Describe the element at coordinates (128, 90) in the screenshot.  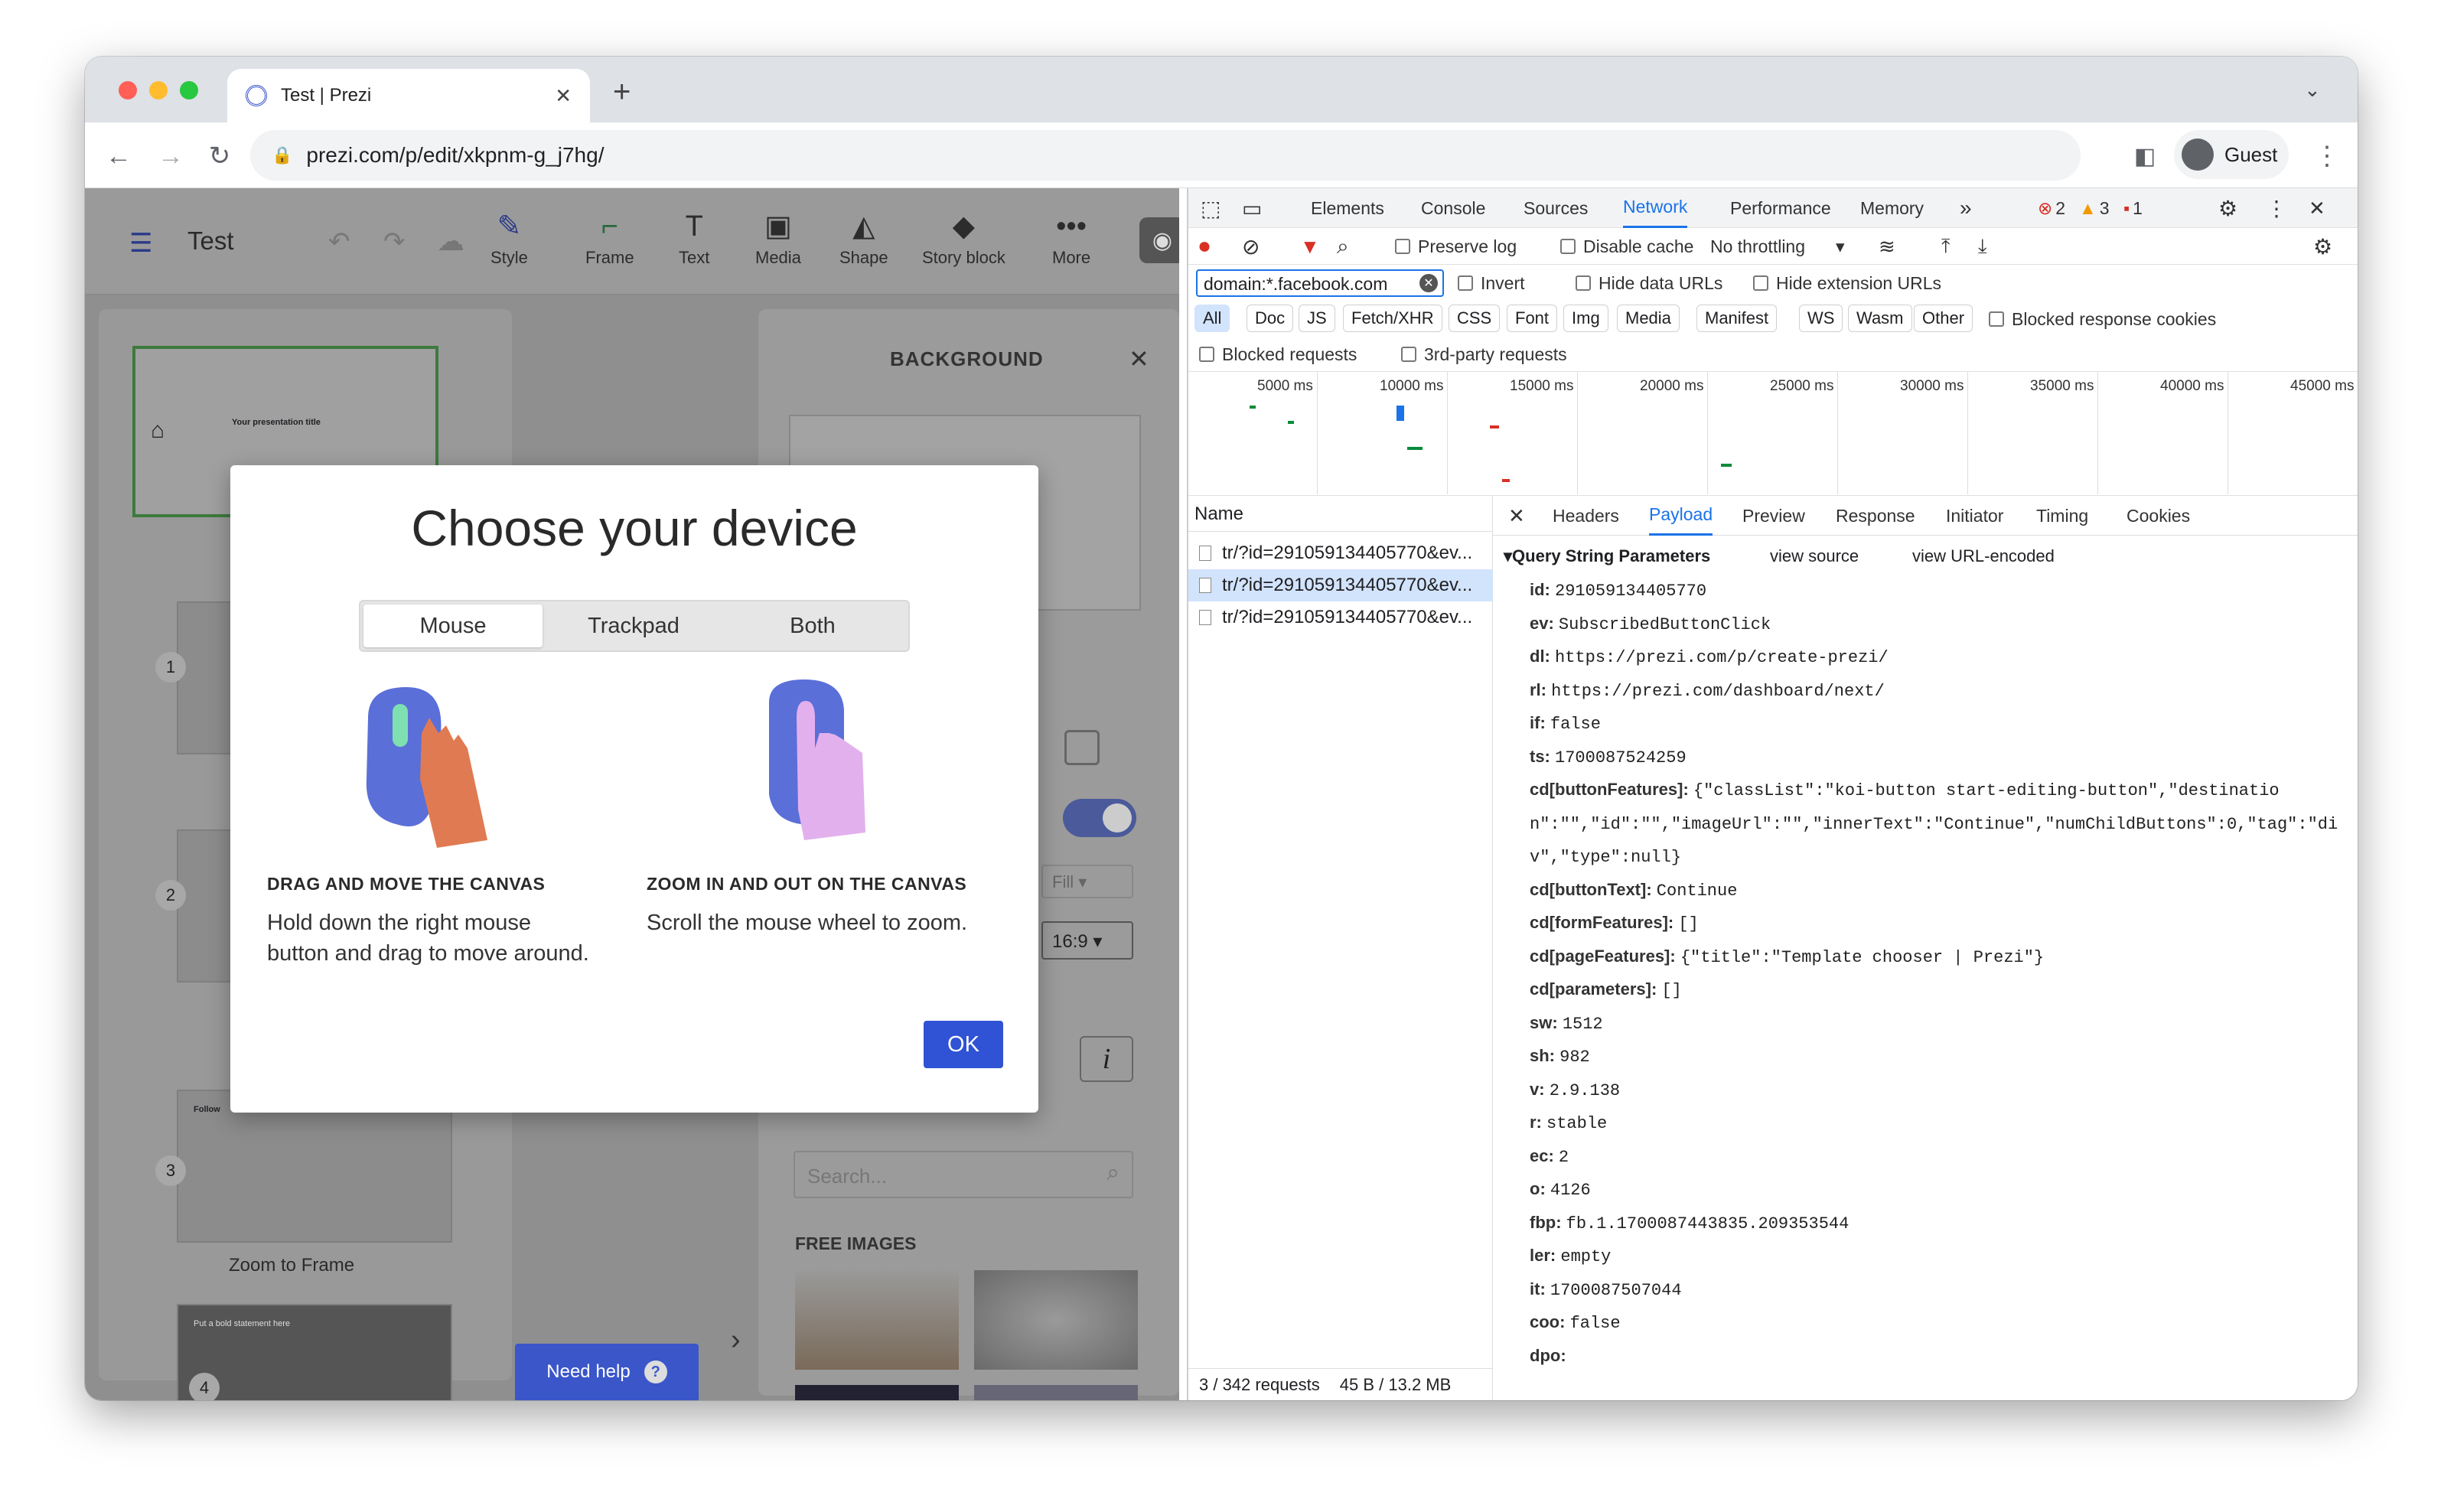
I see `close-window-button` at that location.